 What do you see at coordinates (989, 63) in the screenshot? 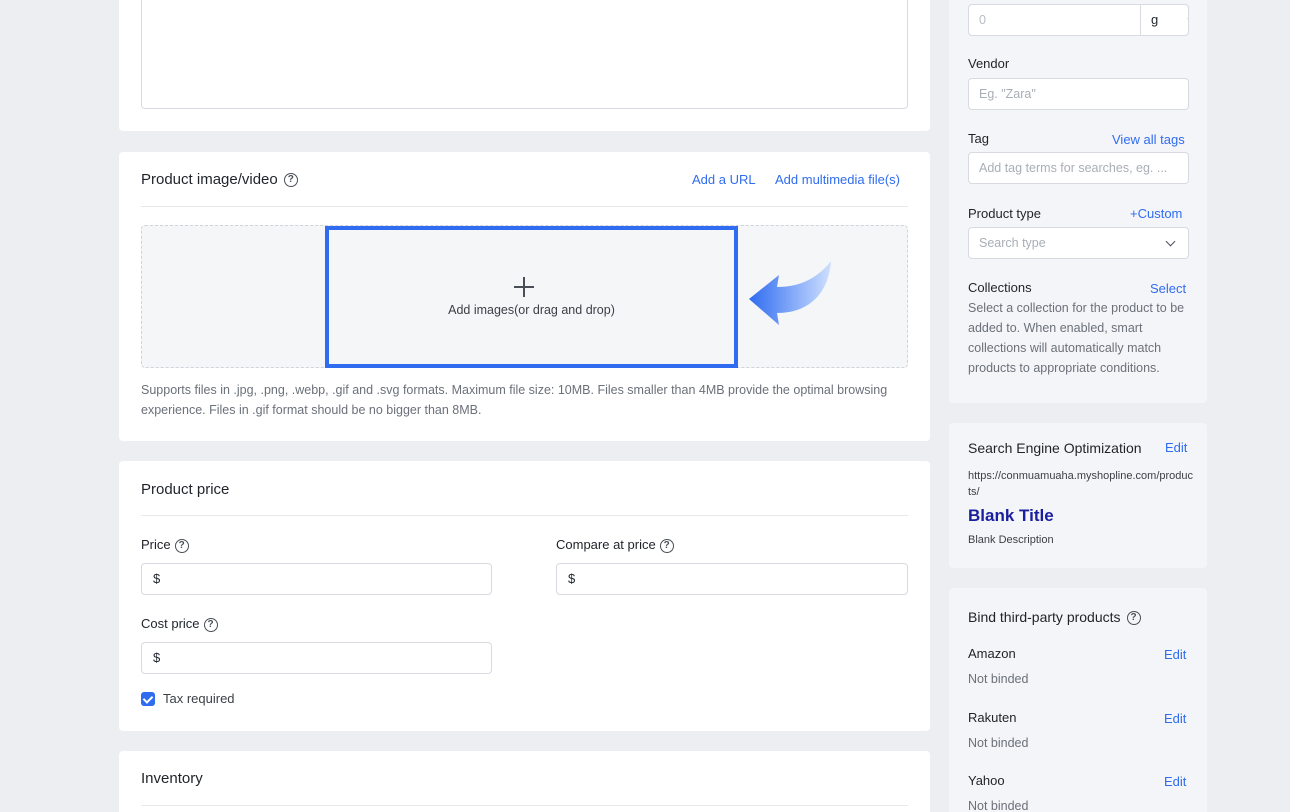
I see `vendor-label: Vendor` at bounding box center [989, 63].